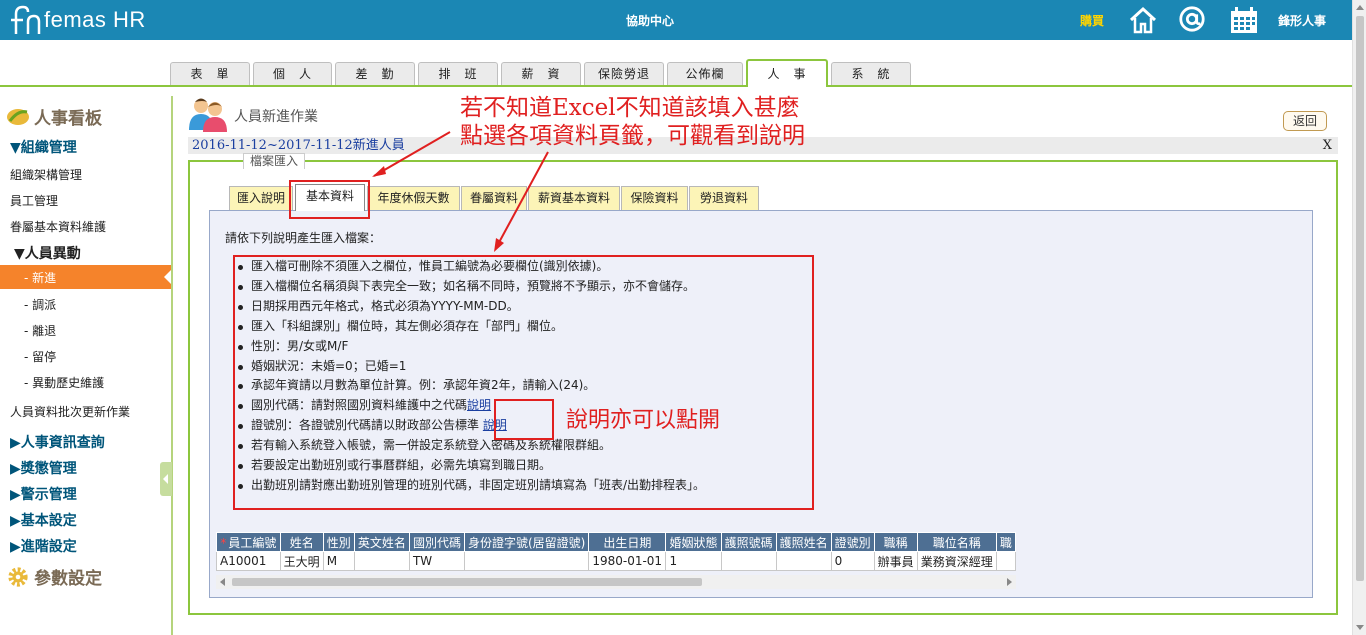 This screenshot has width=1366, height=635. What do you see at coordinates (70, 411) in the screenshot?
I see `sidebar-item-batch-update: 人員資料批次更新作業` at bounding box center [70, 411].